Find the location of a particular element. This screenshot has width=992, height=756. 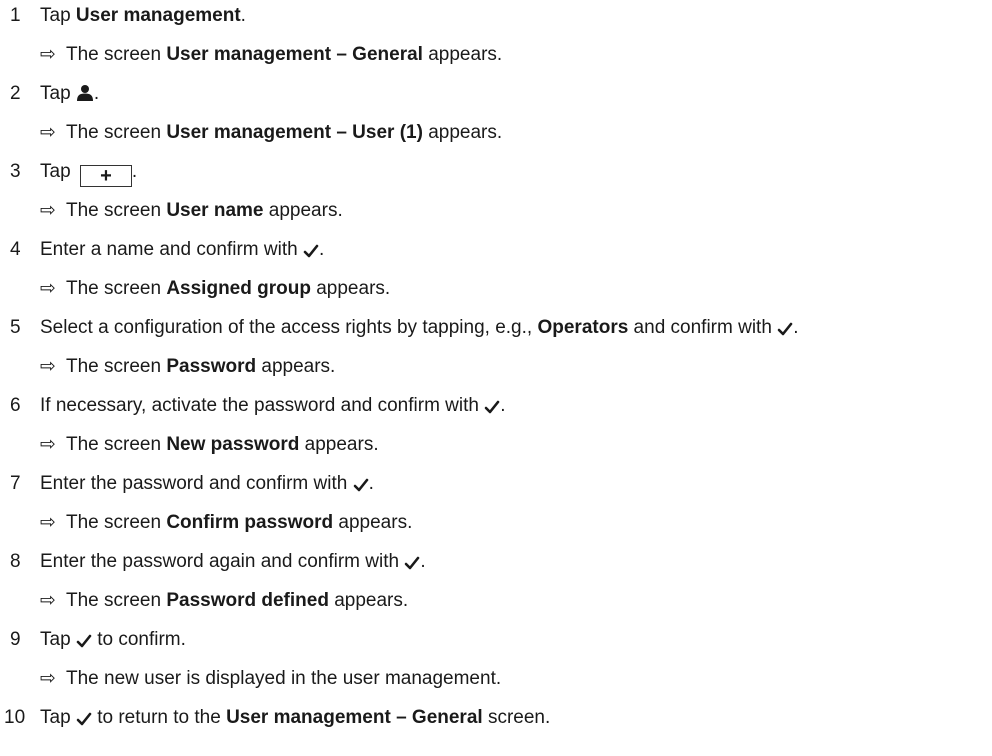

result-text: ⇨ The screen Password appears. is located at coordinates (187, 367).